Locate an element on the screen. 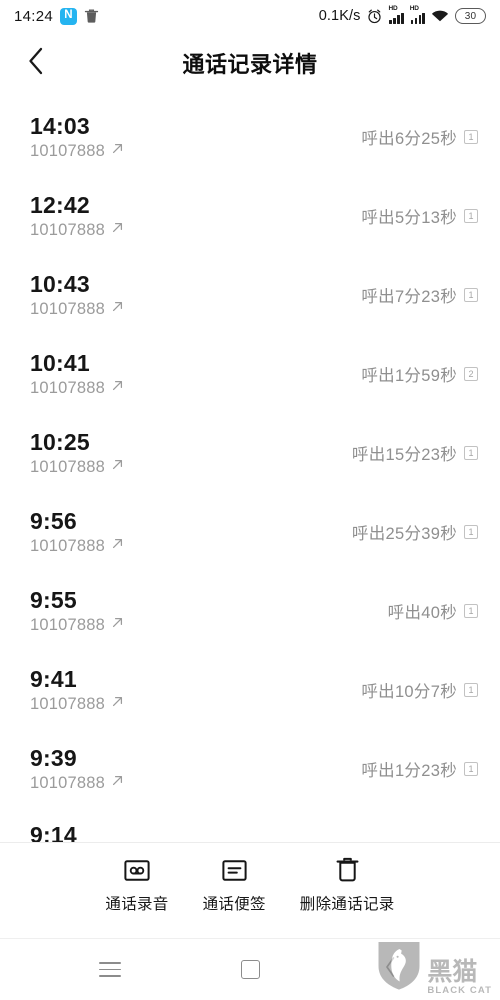 This screenshot has width=500, height=1000. call-duration: 呼出25分39秒 is located at coordinates (404, 534).